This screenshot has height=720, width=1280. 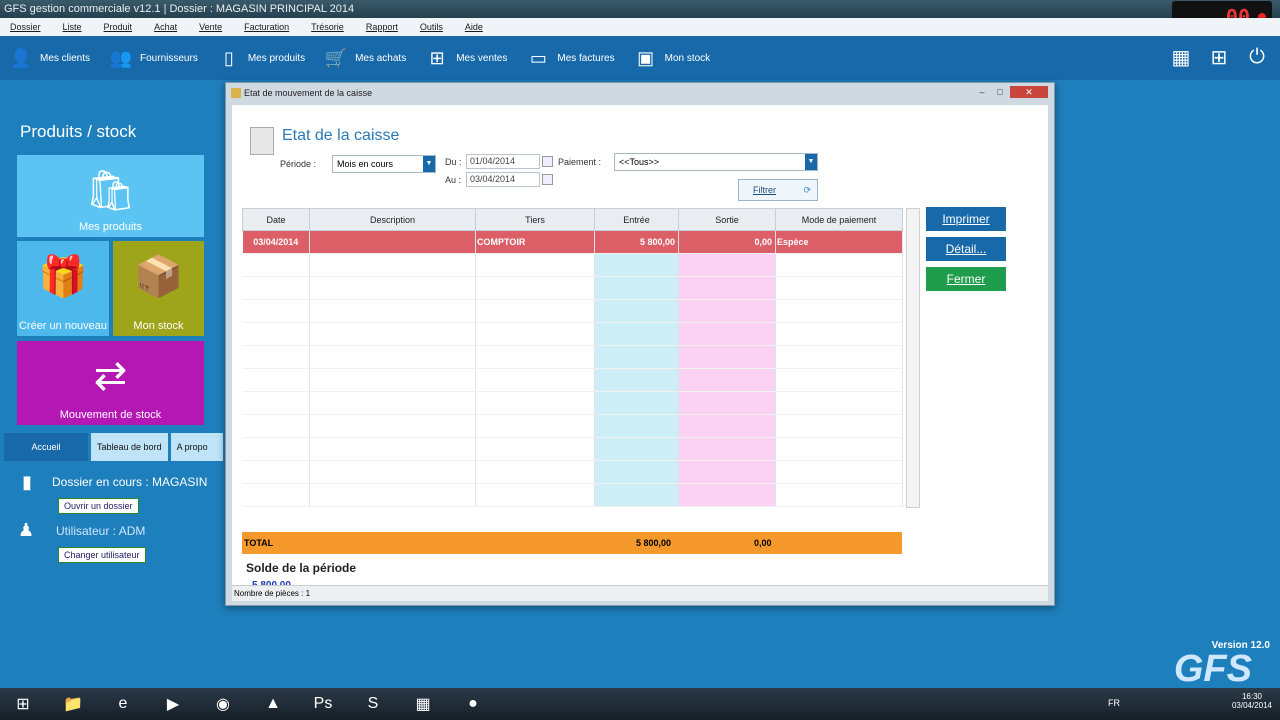 I want to click on tile-mes-produits: 🛍 Mes produits, so click(x=110, y=196).